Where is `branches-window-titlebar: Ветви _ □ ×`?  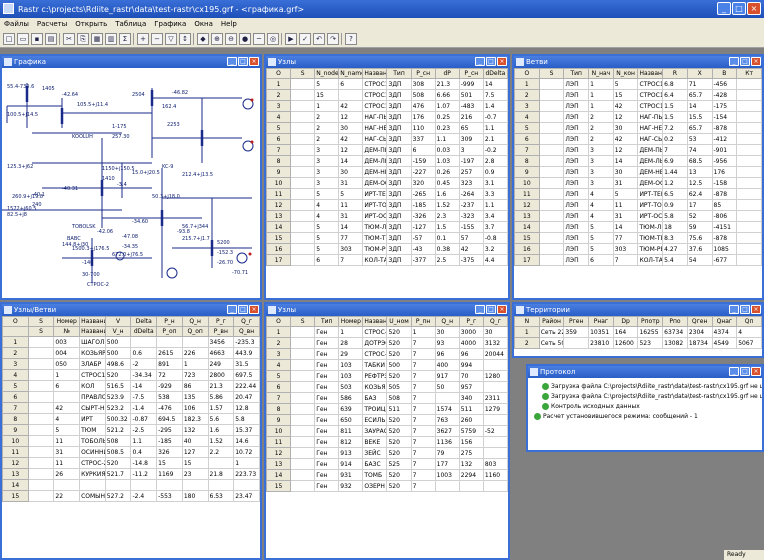 branches-window-titlebar: Ветви _ □ × is located at coordinates (638, 62).